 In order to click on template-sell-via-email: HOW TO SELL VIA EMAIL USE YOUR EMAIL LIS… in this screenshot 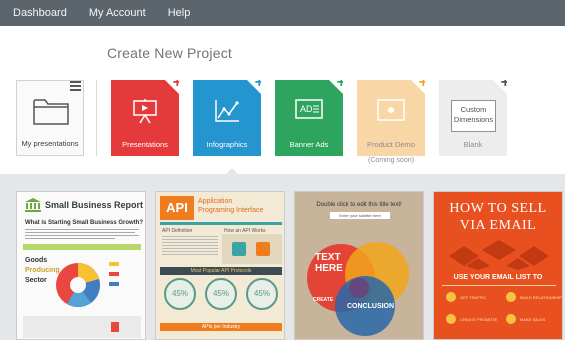, I will do `click(498, 265)`.